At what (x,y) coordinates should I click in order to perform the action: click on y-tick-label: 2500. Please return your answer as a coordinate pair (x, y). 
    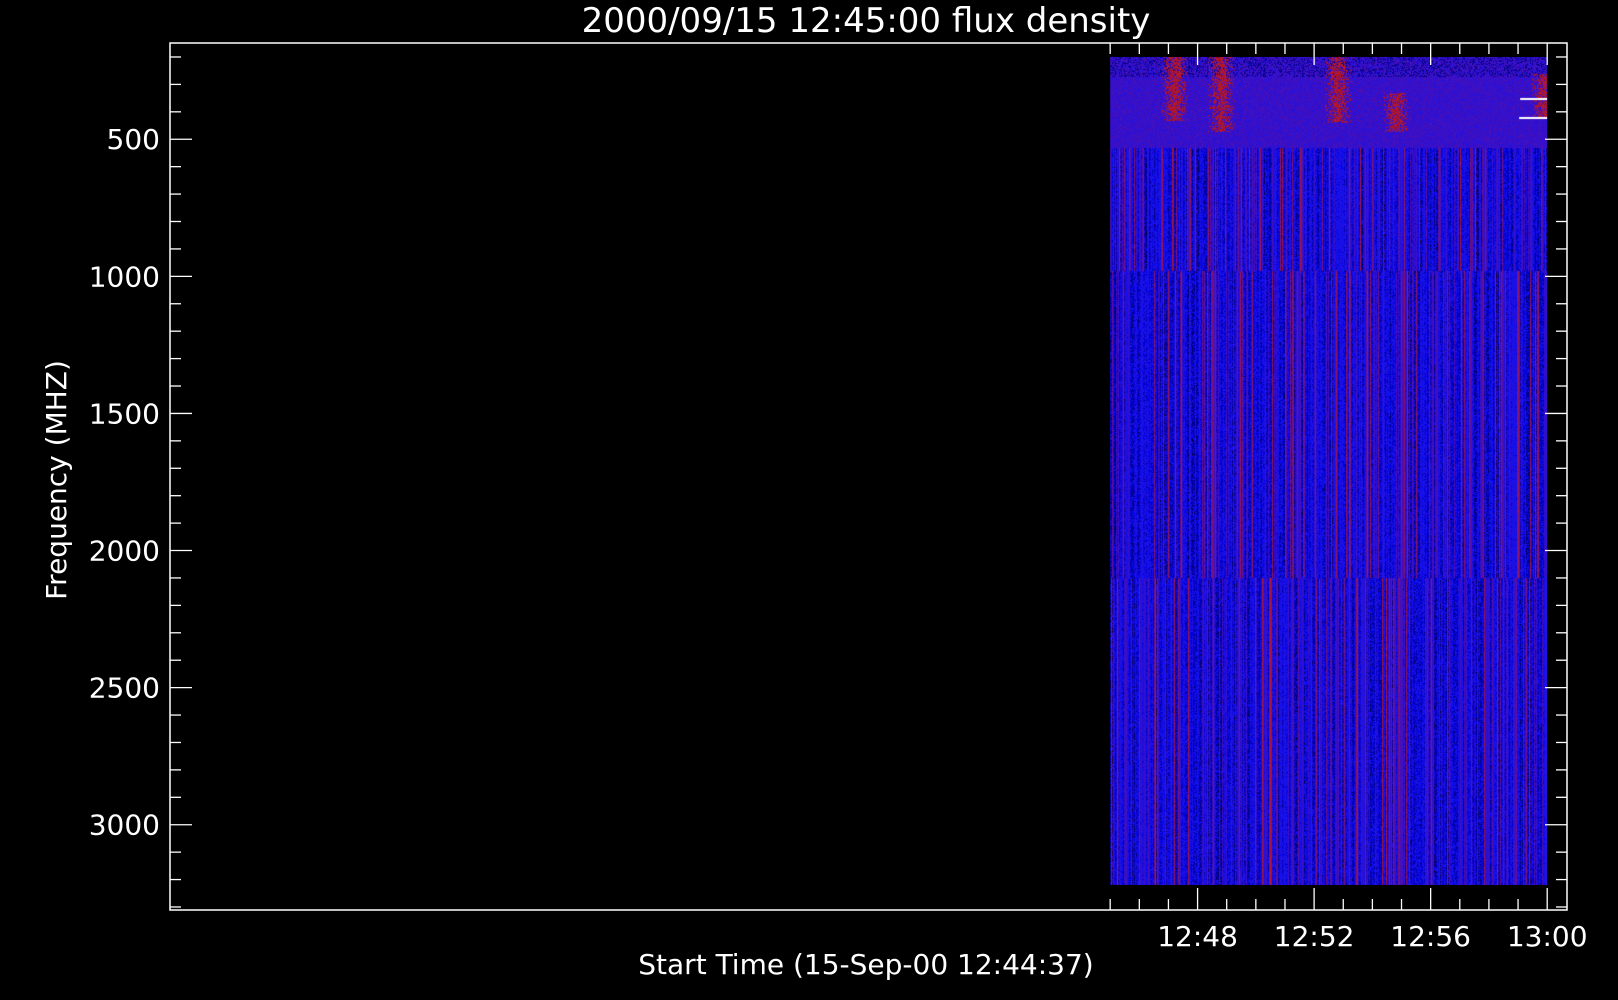
    Looking at the image, I should click on (124, 688).